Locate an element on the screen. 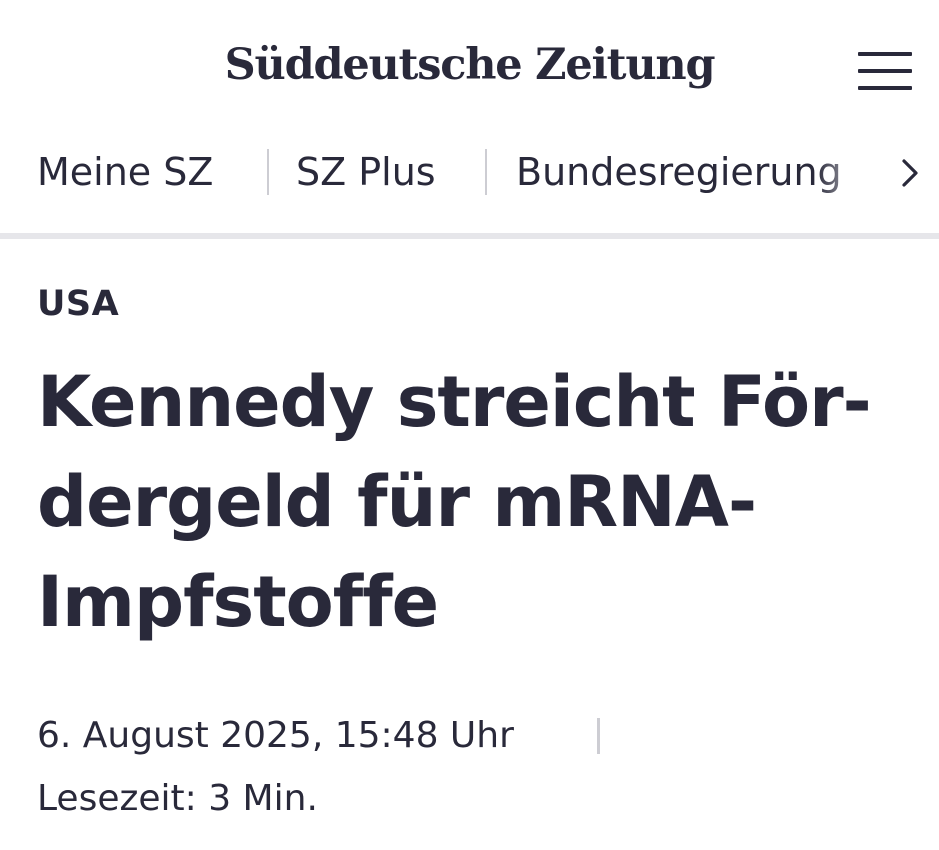 This screenshot has width=939, height=850. nav-item-bundesregierung: Bundesregierung is located at coordinates (679, 172).